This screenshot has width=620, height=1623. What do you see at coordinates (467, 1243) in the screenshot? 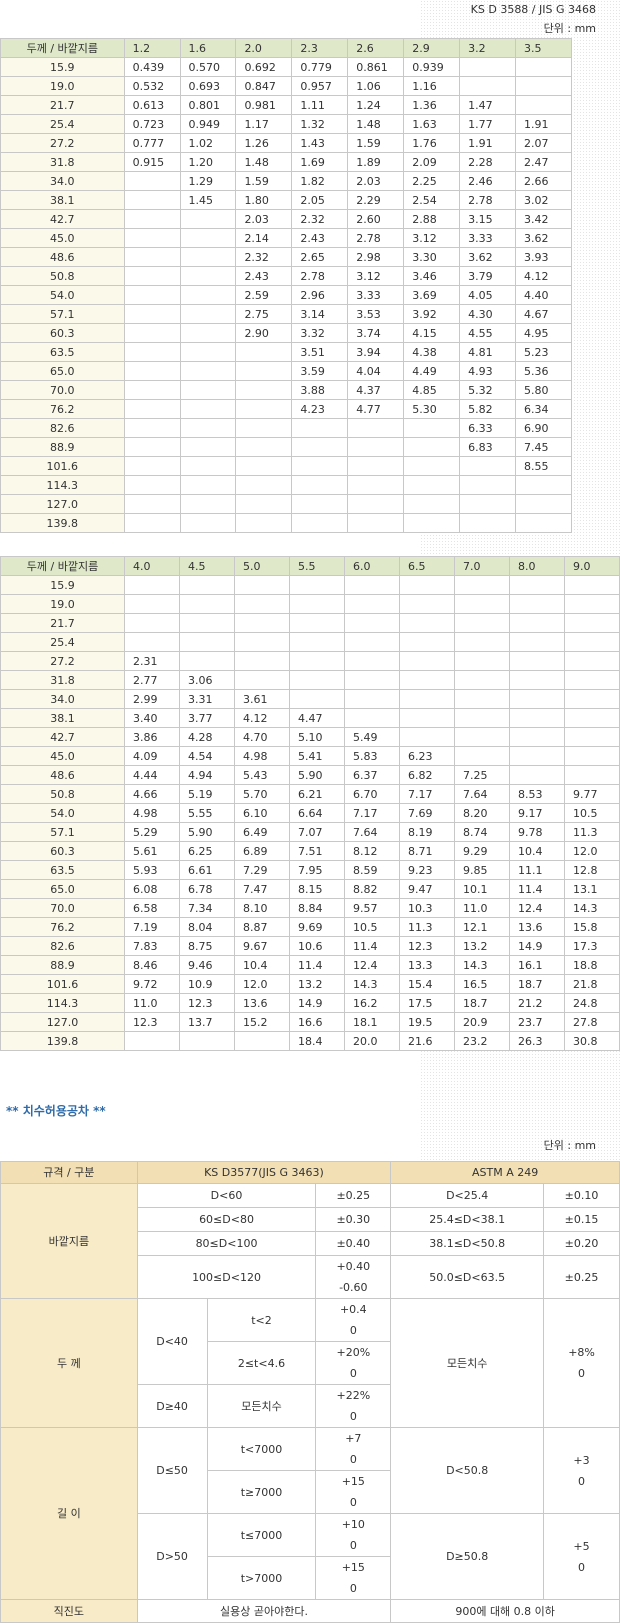
I see `od-astm-range: 38.1≤D<50.8` at bounding box center [467, 1243].